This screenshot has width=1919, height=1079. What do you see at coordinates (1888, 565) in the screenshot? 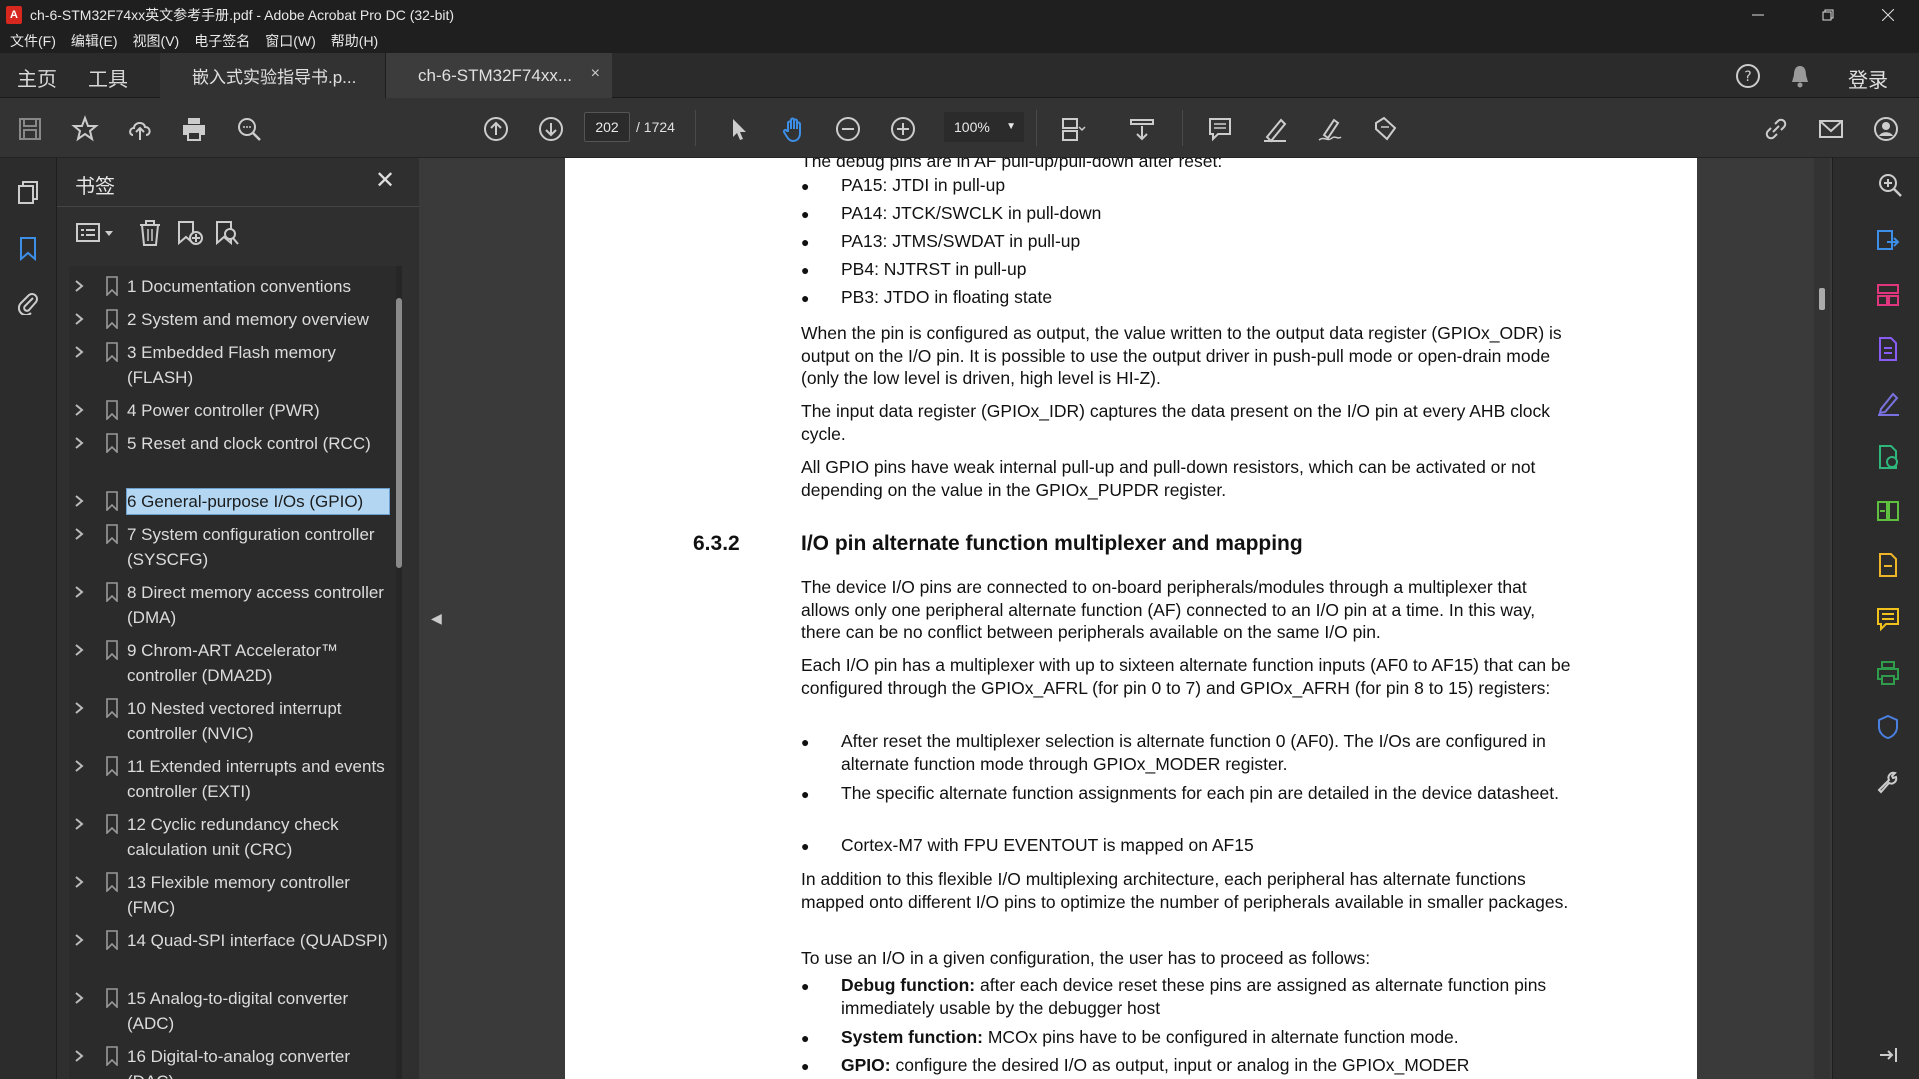
I see `export-tool-button` at bounding box center [1888, 565].